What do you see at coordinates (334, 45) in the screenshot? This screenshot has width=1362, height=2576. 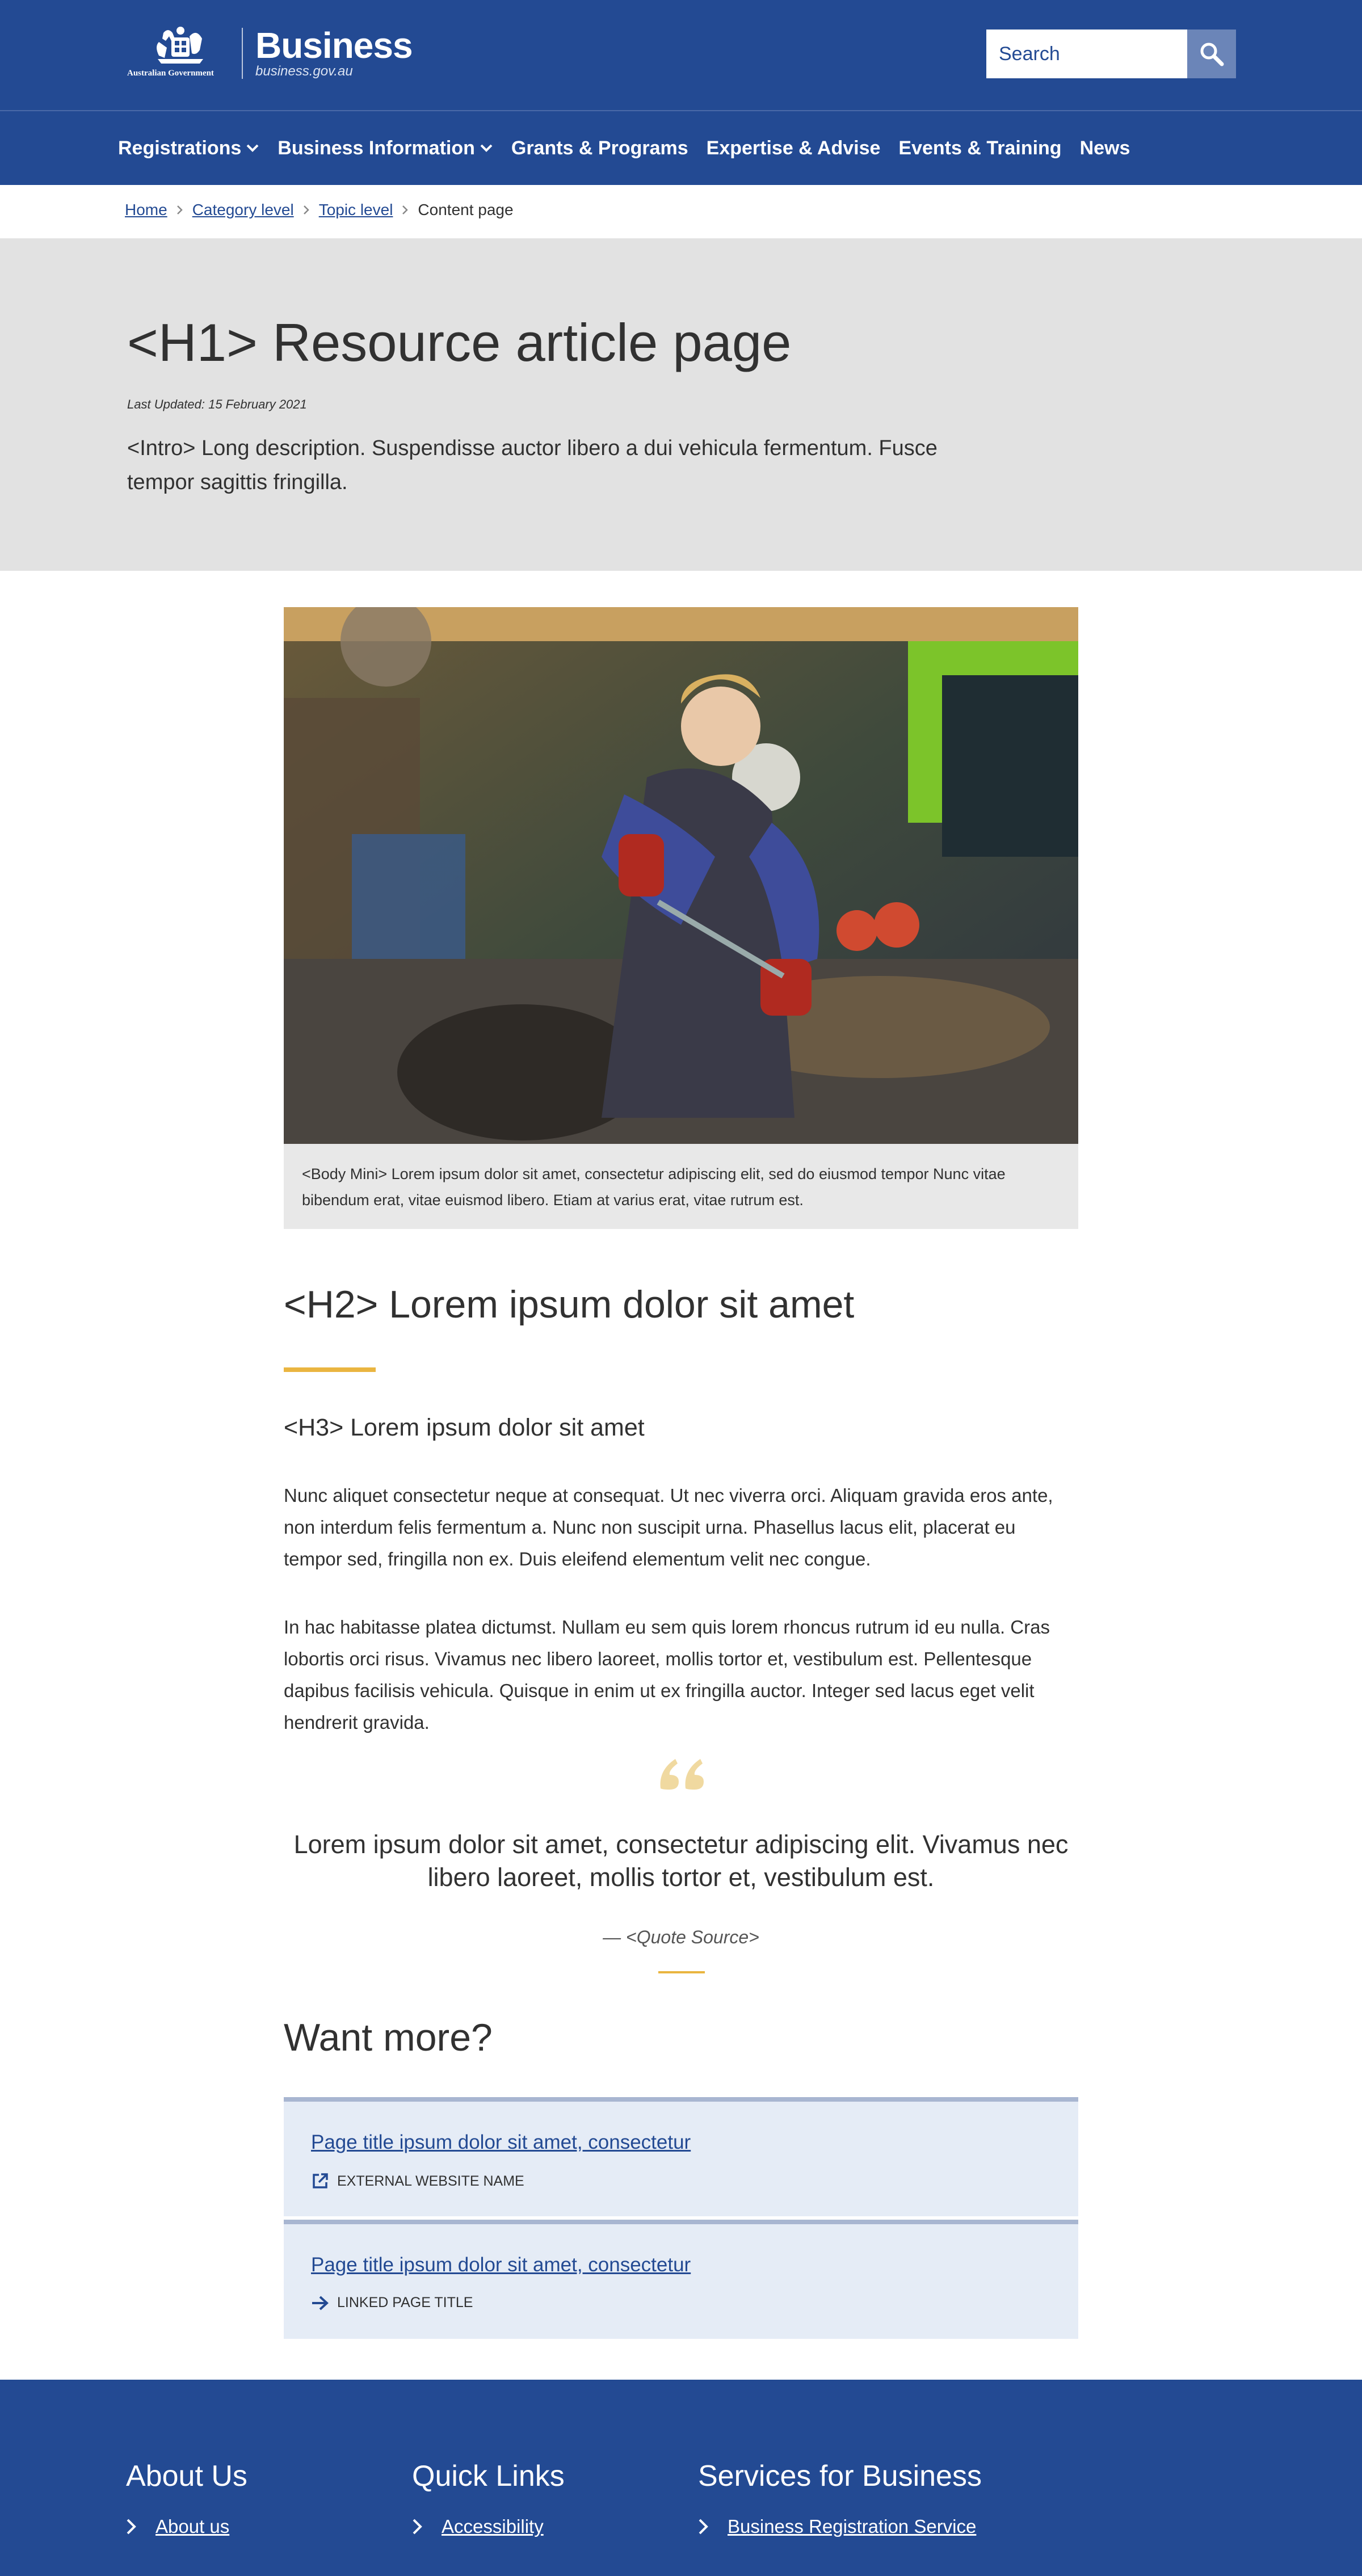 I see `brand-name: Business` at bounding box center [334, 45].